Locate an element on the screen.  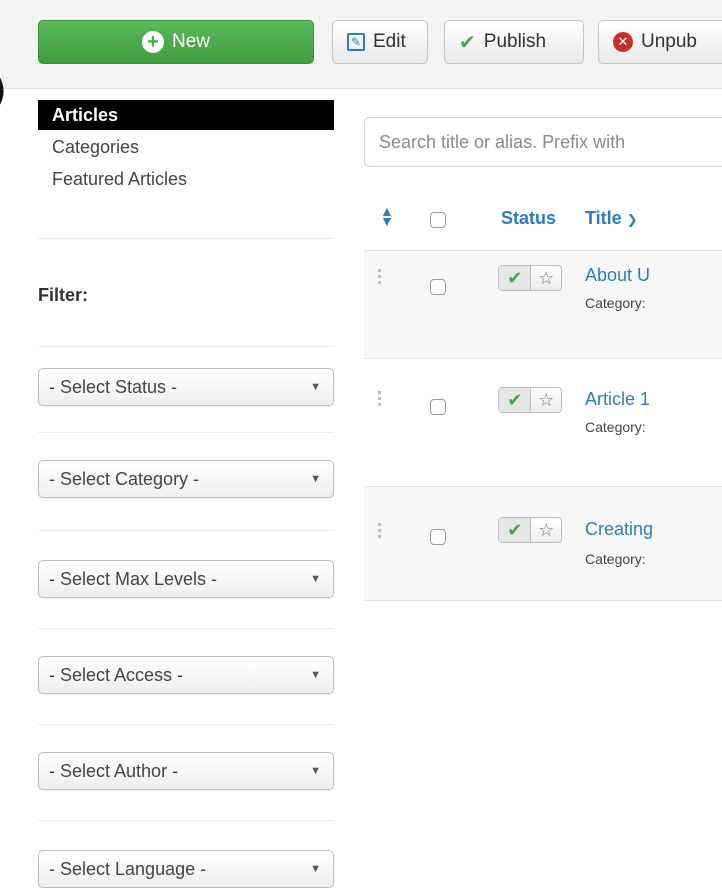
category-filter-select: - Select Category - ▼ is located at coordinates (186, 479).